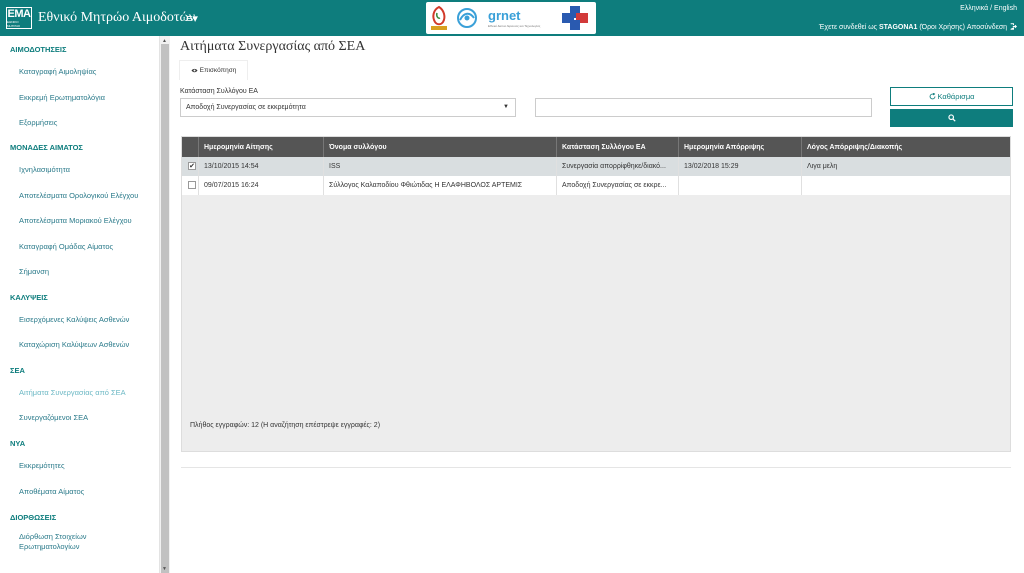 This screenshot has width=1024, height=573. I want to click on user-name: STAGONA1, so click(898, 27).